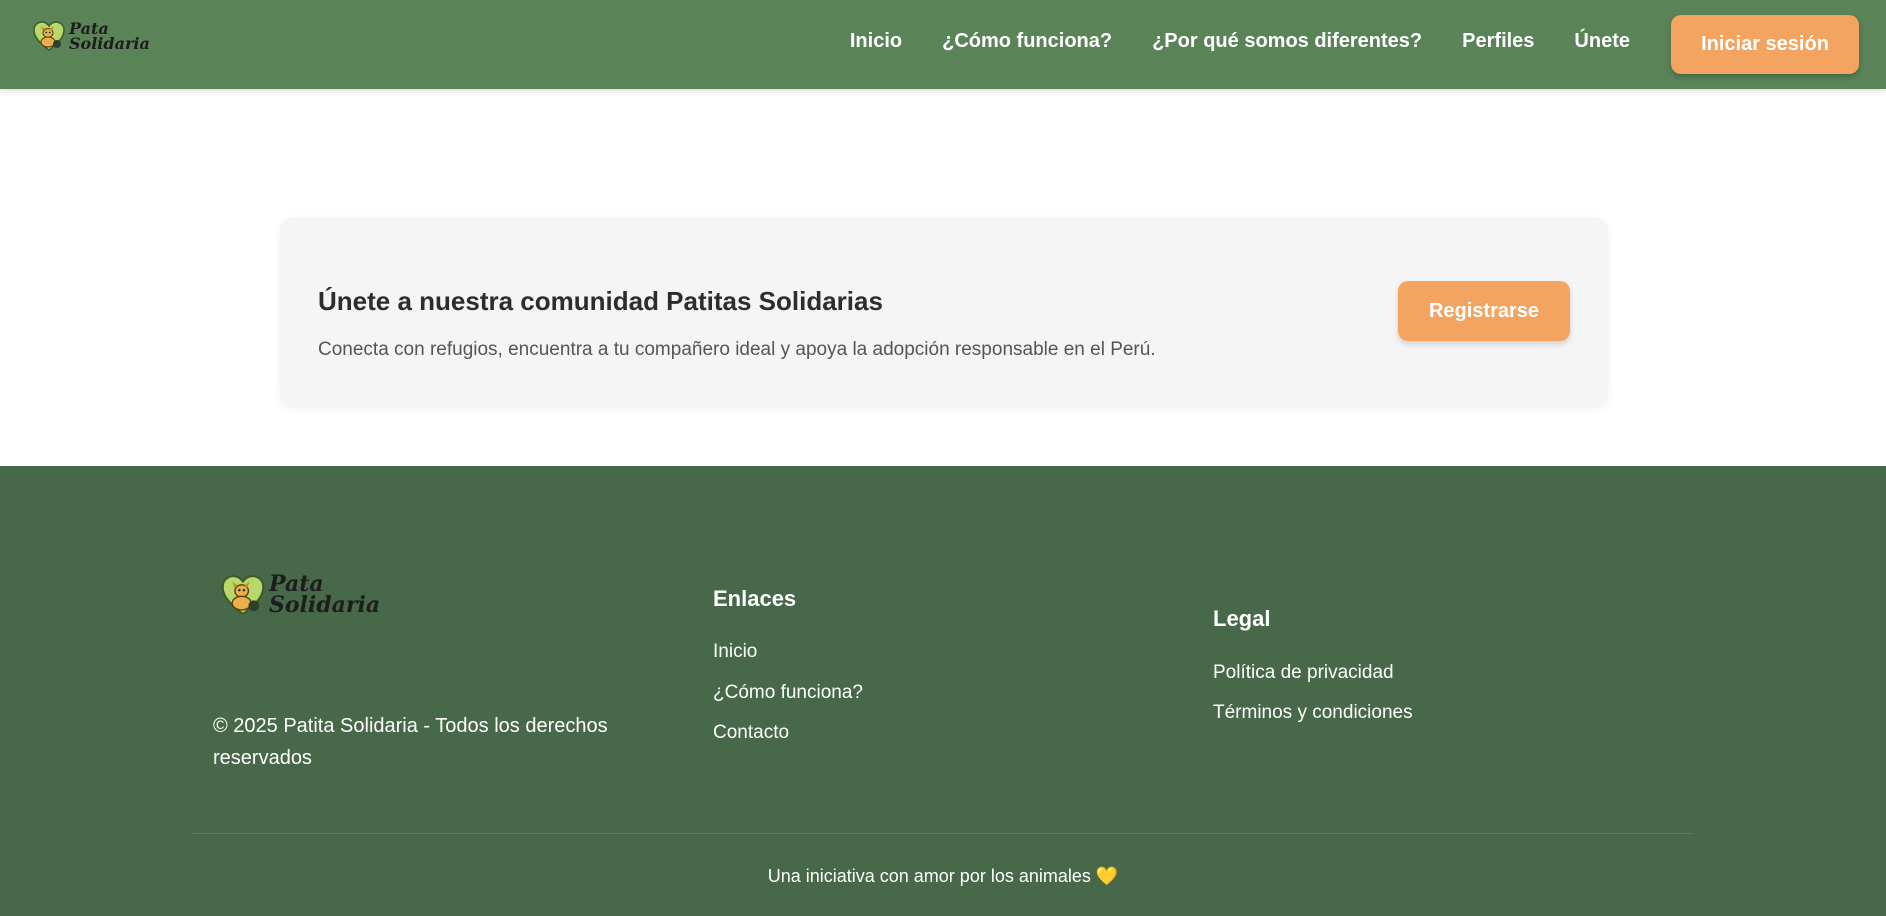  I want to click on nav-link-por-que-diferentes: ¿Por qué somos diferentes?, so click(1287, 41).